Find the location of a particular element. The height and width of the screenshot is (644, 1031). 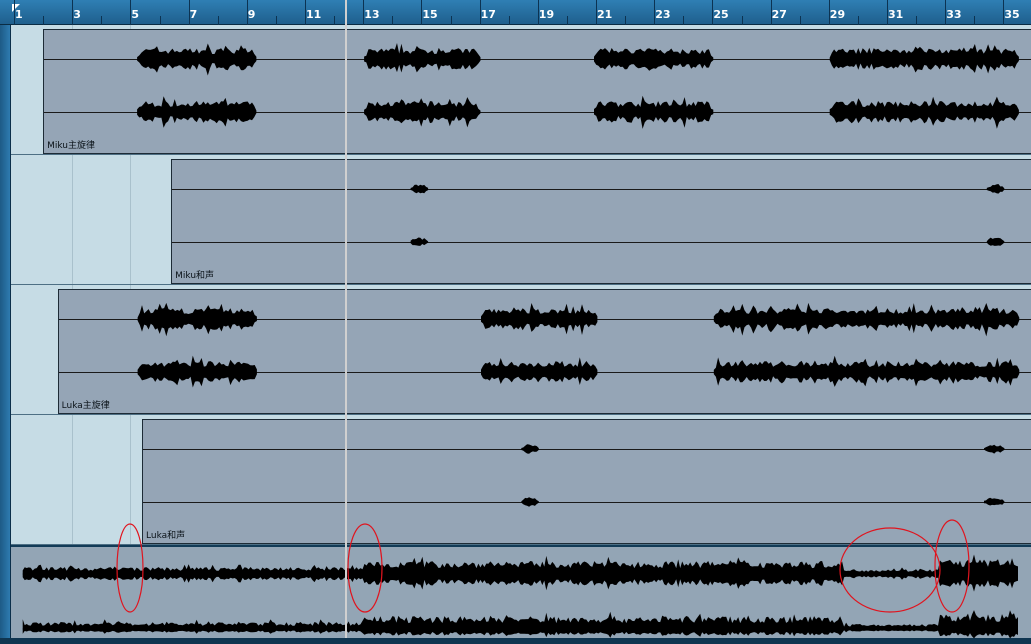

ruler-bar-label: 19 is located at coordinates (546, 14).